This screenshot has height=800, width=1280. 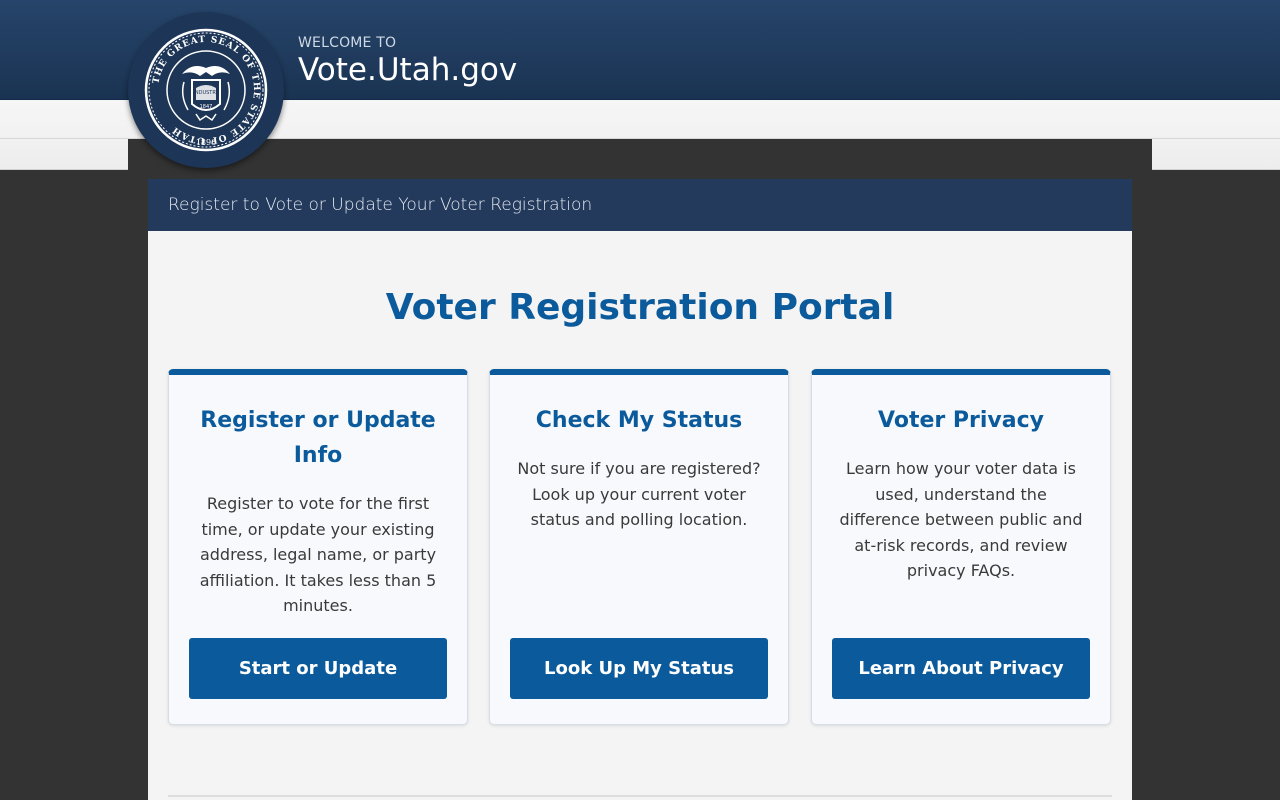 What do you see at coordinates (639, 420) in the screenshot?
I see `card-title: Check My Status` at bounding box center [639, 420].